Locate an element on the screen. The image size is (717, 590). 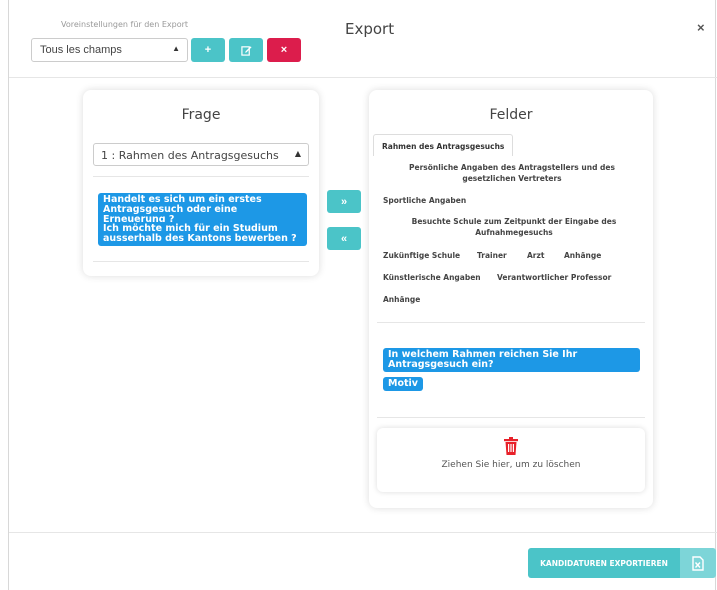
export-excel-button is located at coordinates (698, 563).